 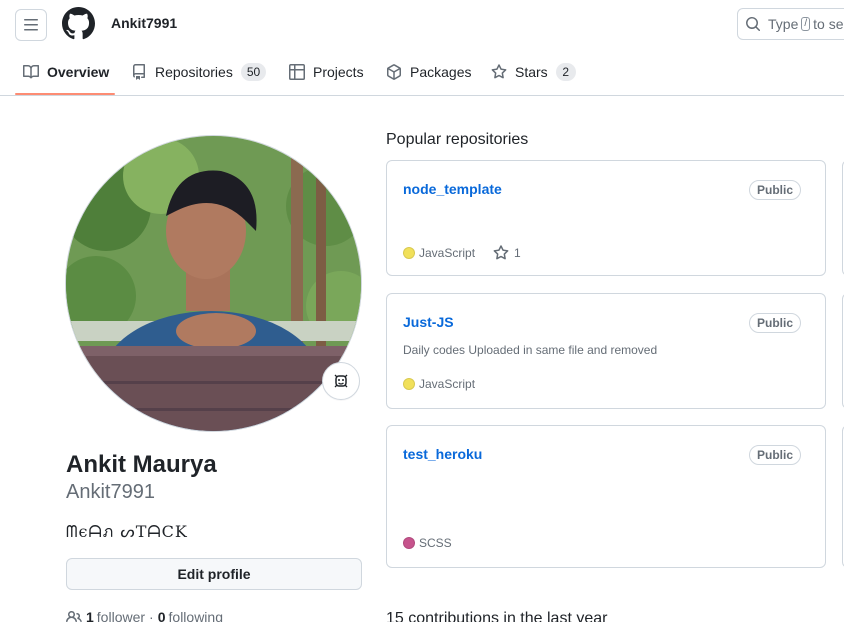 I want to click on hamburger-menu-button, so click(x=31, y=25).